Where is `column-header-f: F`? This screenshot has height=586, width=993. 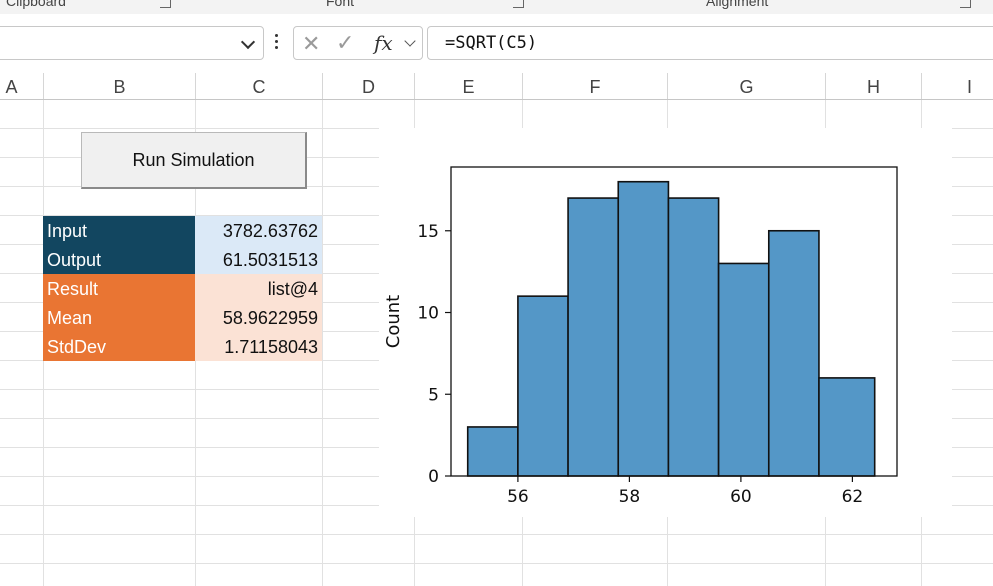
column-header-f: F is located at coordinates (595, 86).